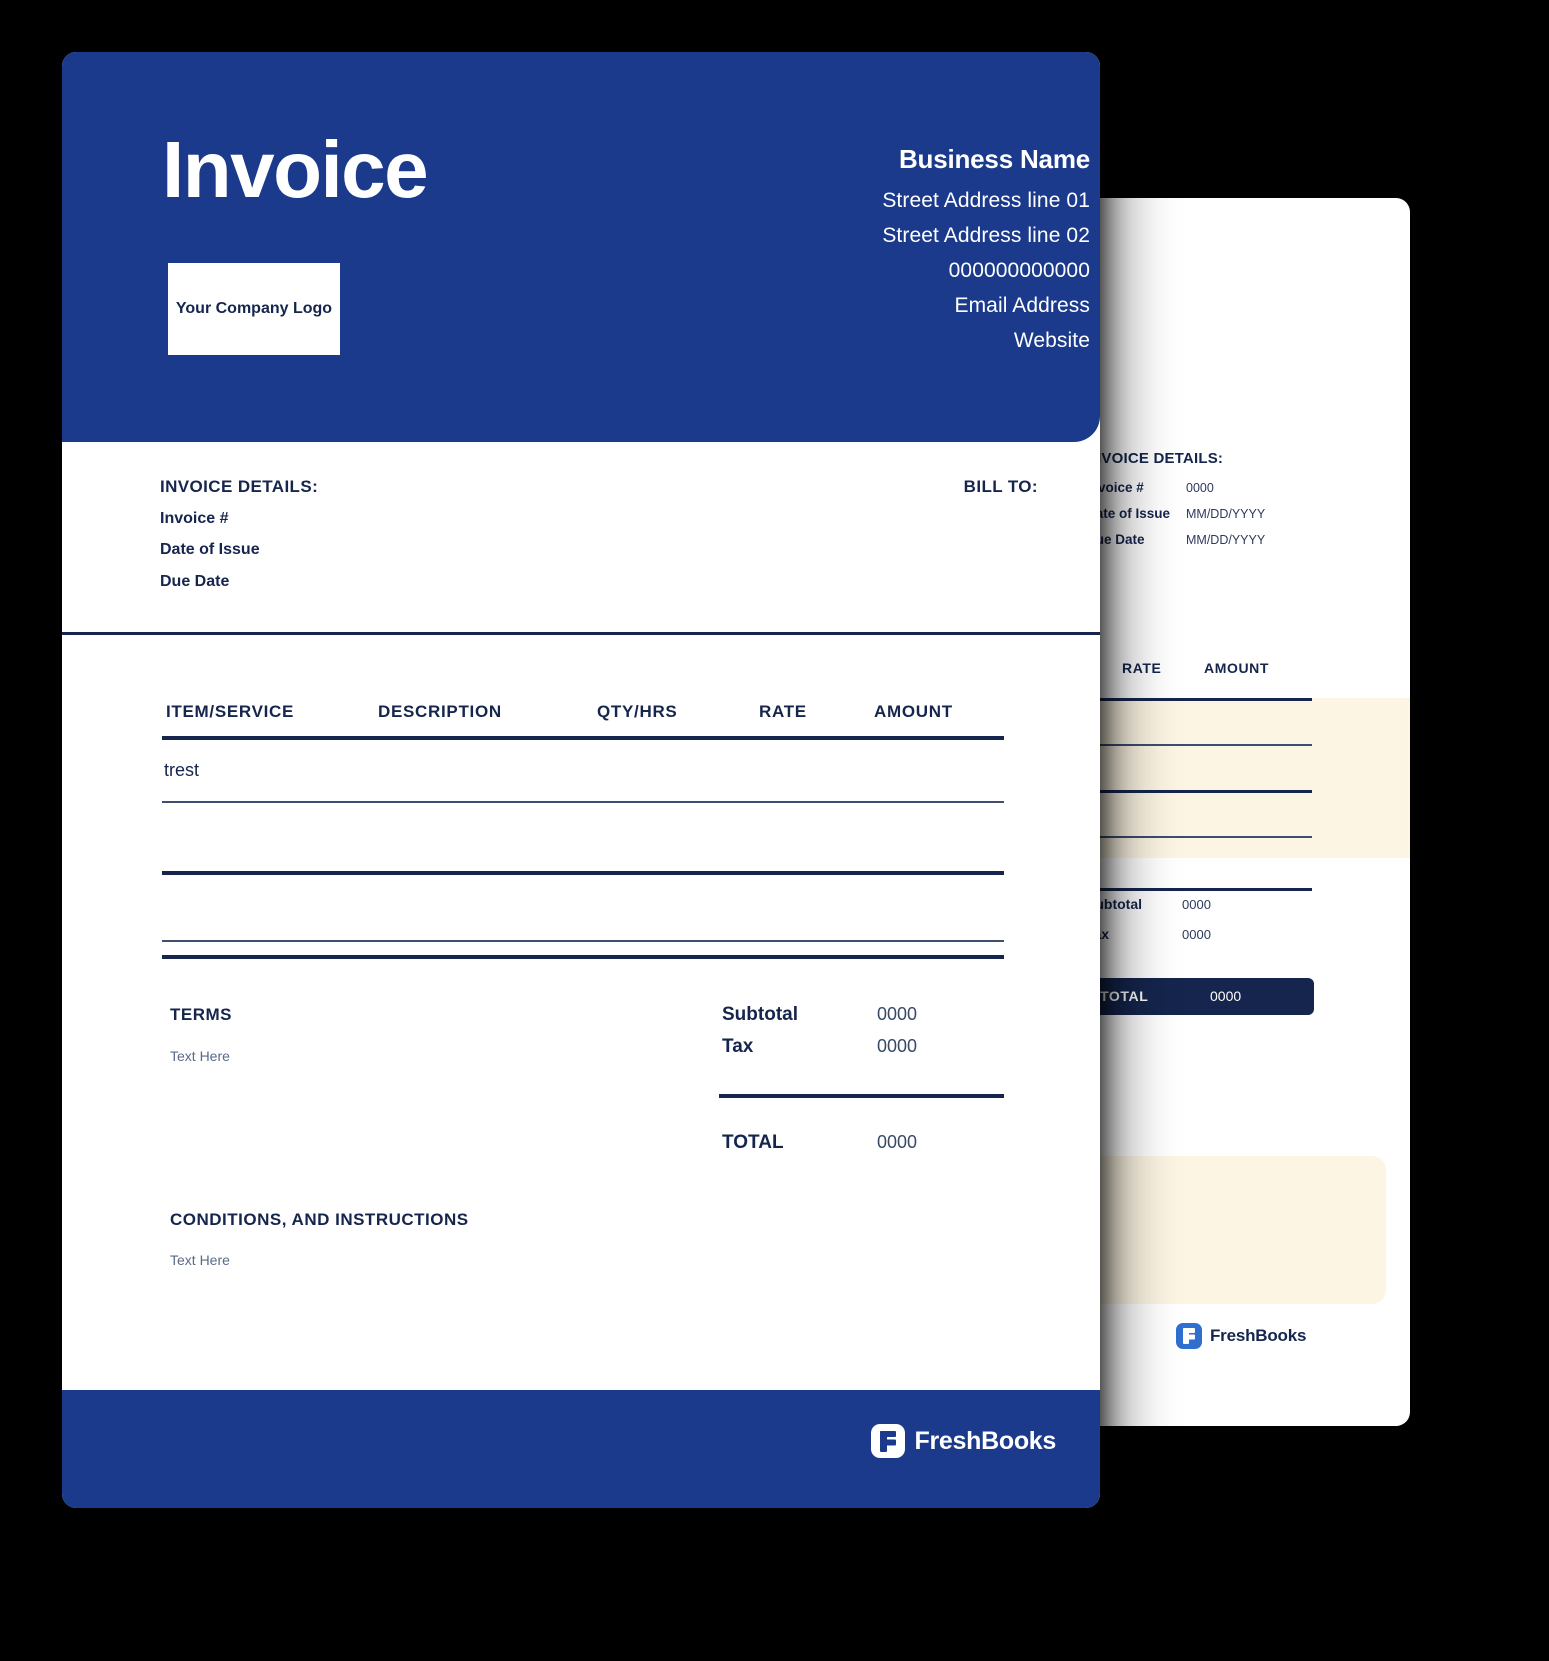  I want to click on date-of-issue-label: Date of Issue, so click(210, 549).